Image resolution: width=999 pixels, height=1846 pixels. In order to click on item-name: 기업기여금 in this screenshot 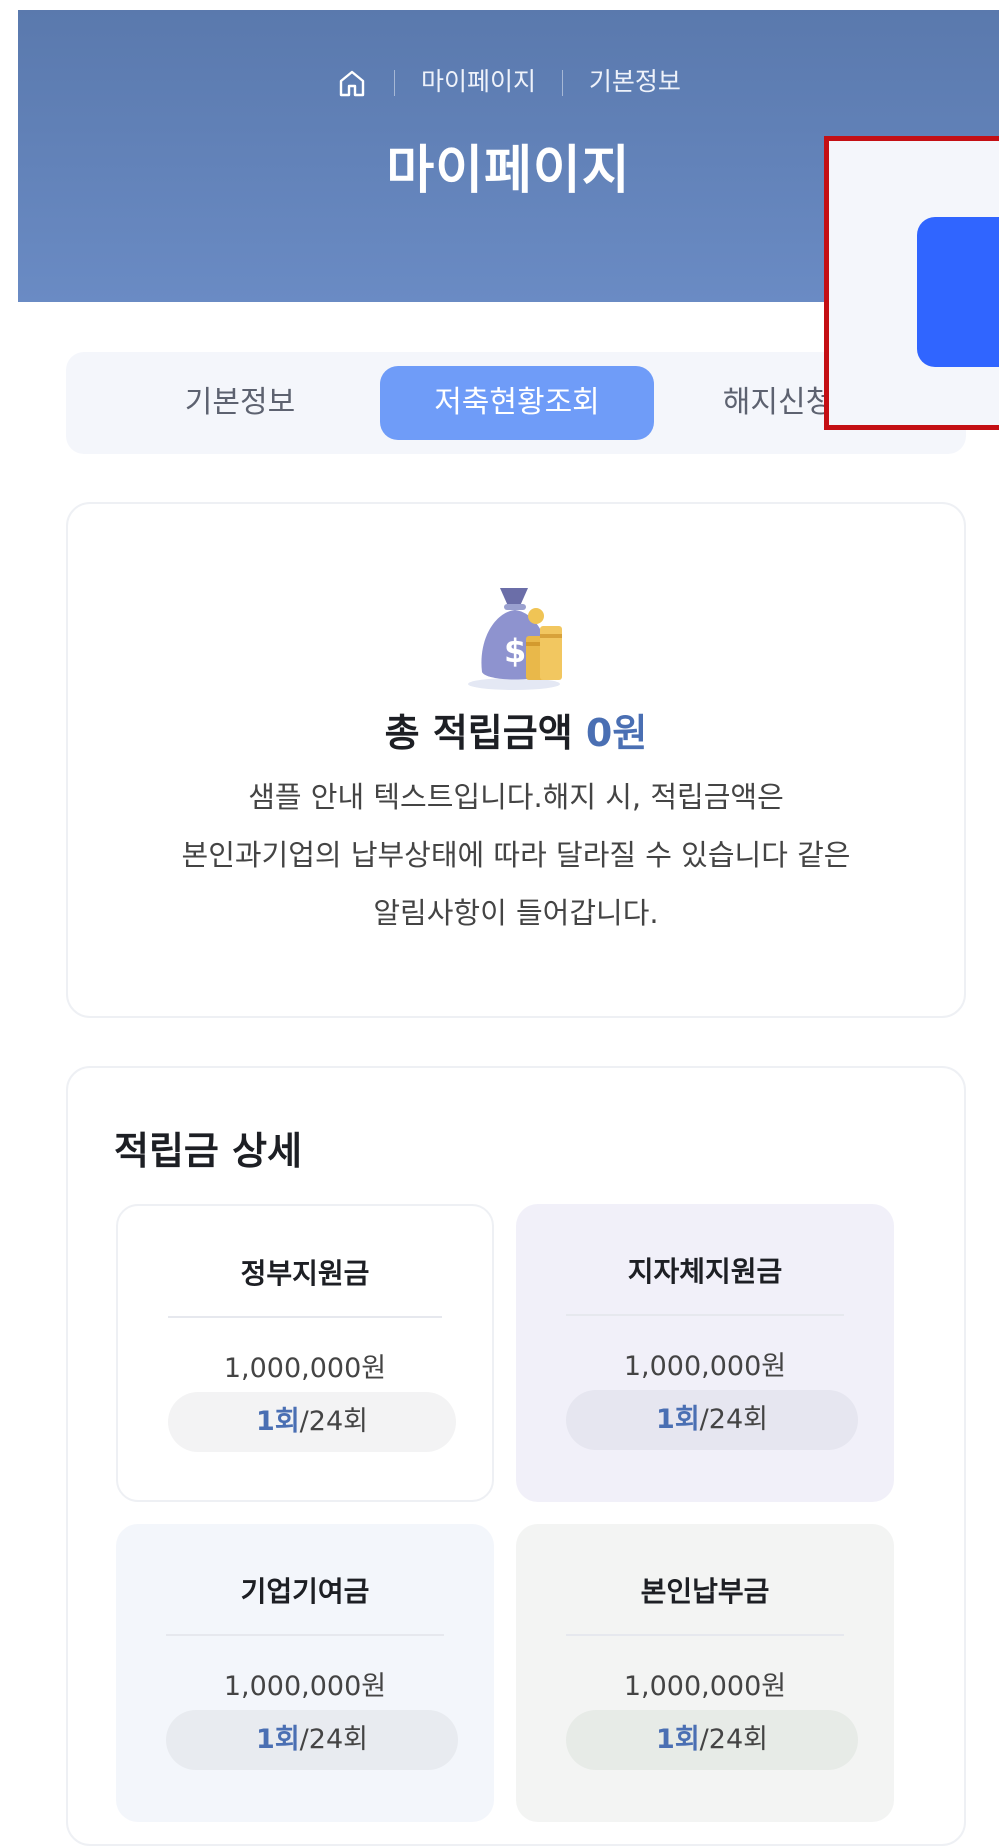, I will do `click(305, 1591)`.